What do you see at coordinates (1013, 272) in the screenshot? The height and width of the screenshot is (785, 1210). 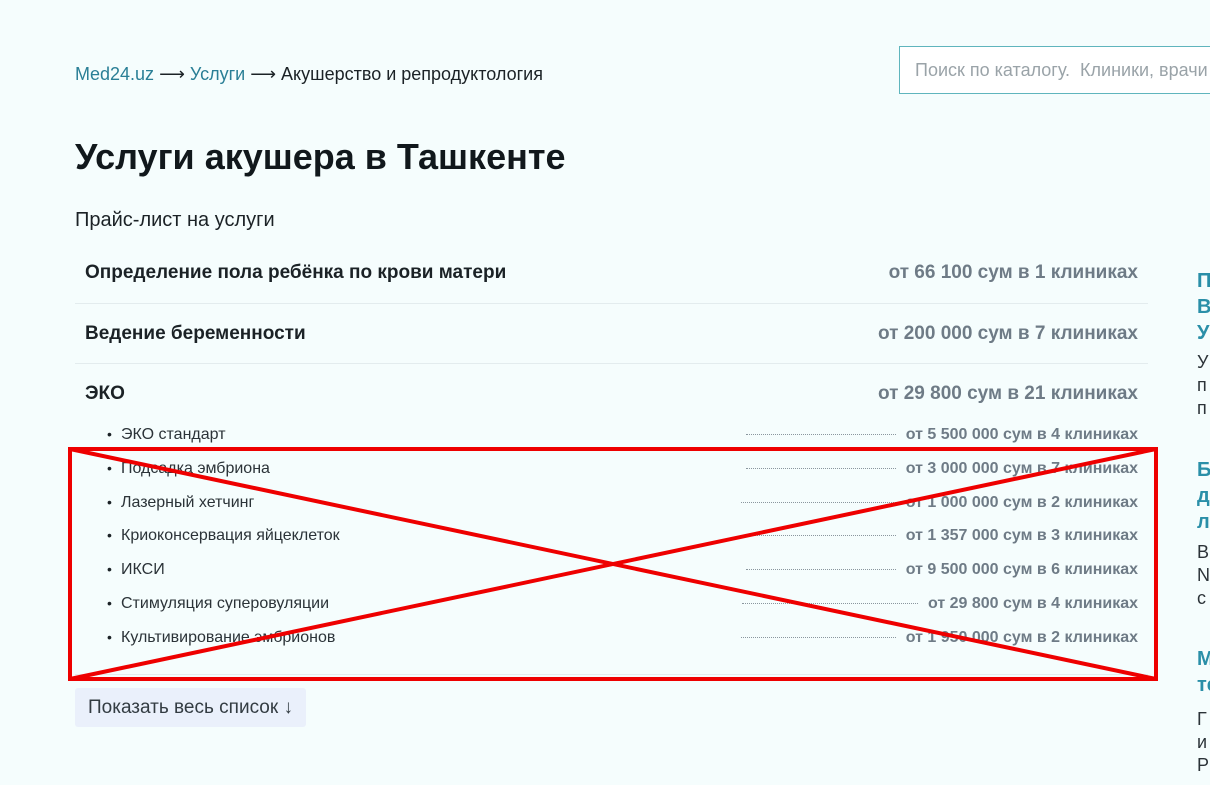 I see `service-price: от 66 100 сум в 1 клиниках` at bounding box center [1013, 272].